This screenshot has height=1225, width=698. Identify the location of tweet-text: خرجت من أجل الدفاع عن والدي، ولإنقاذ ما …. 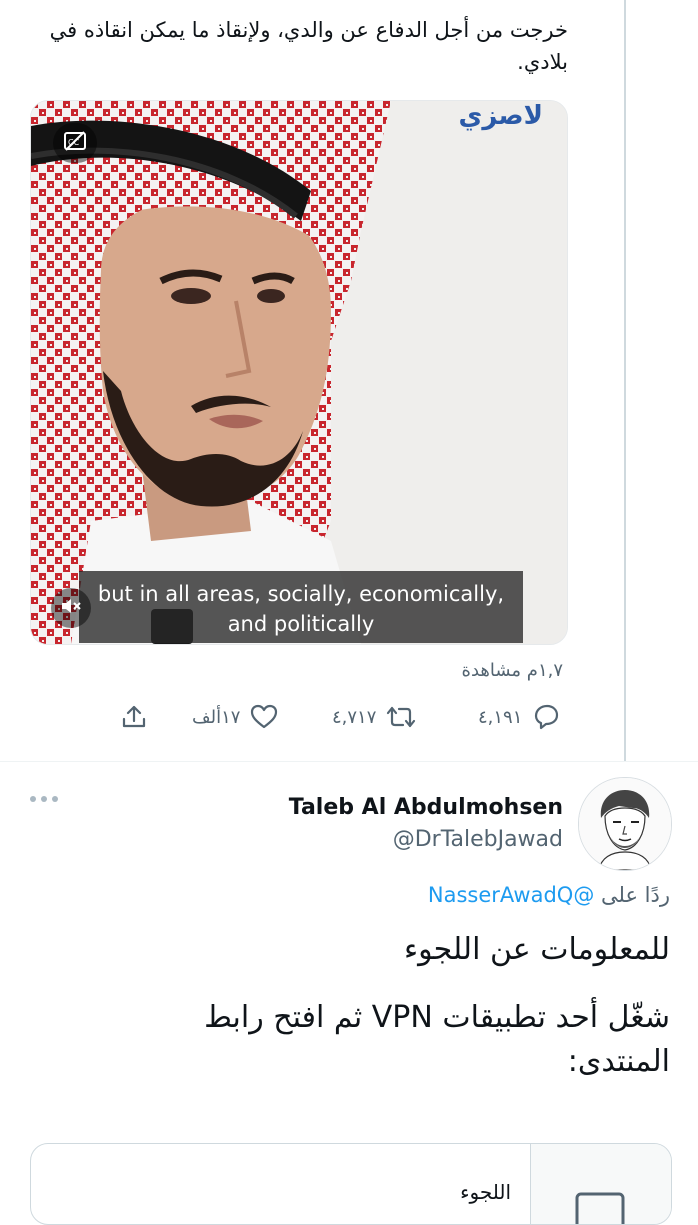
(308, 46).